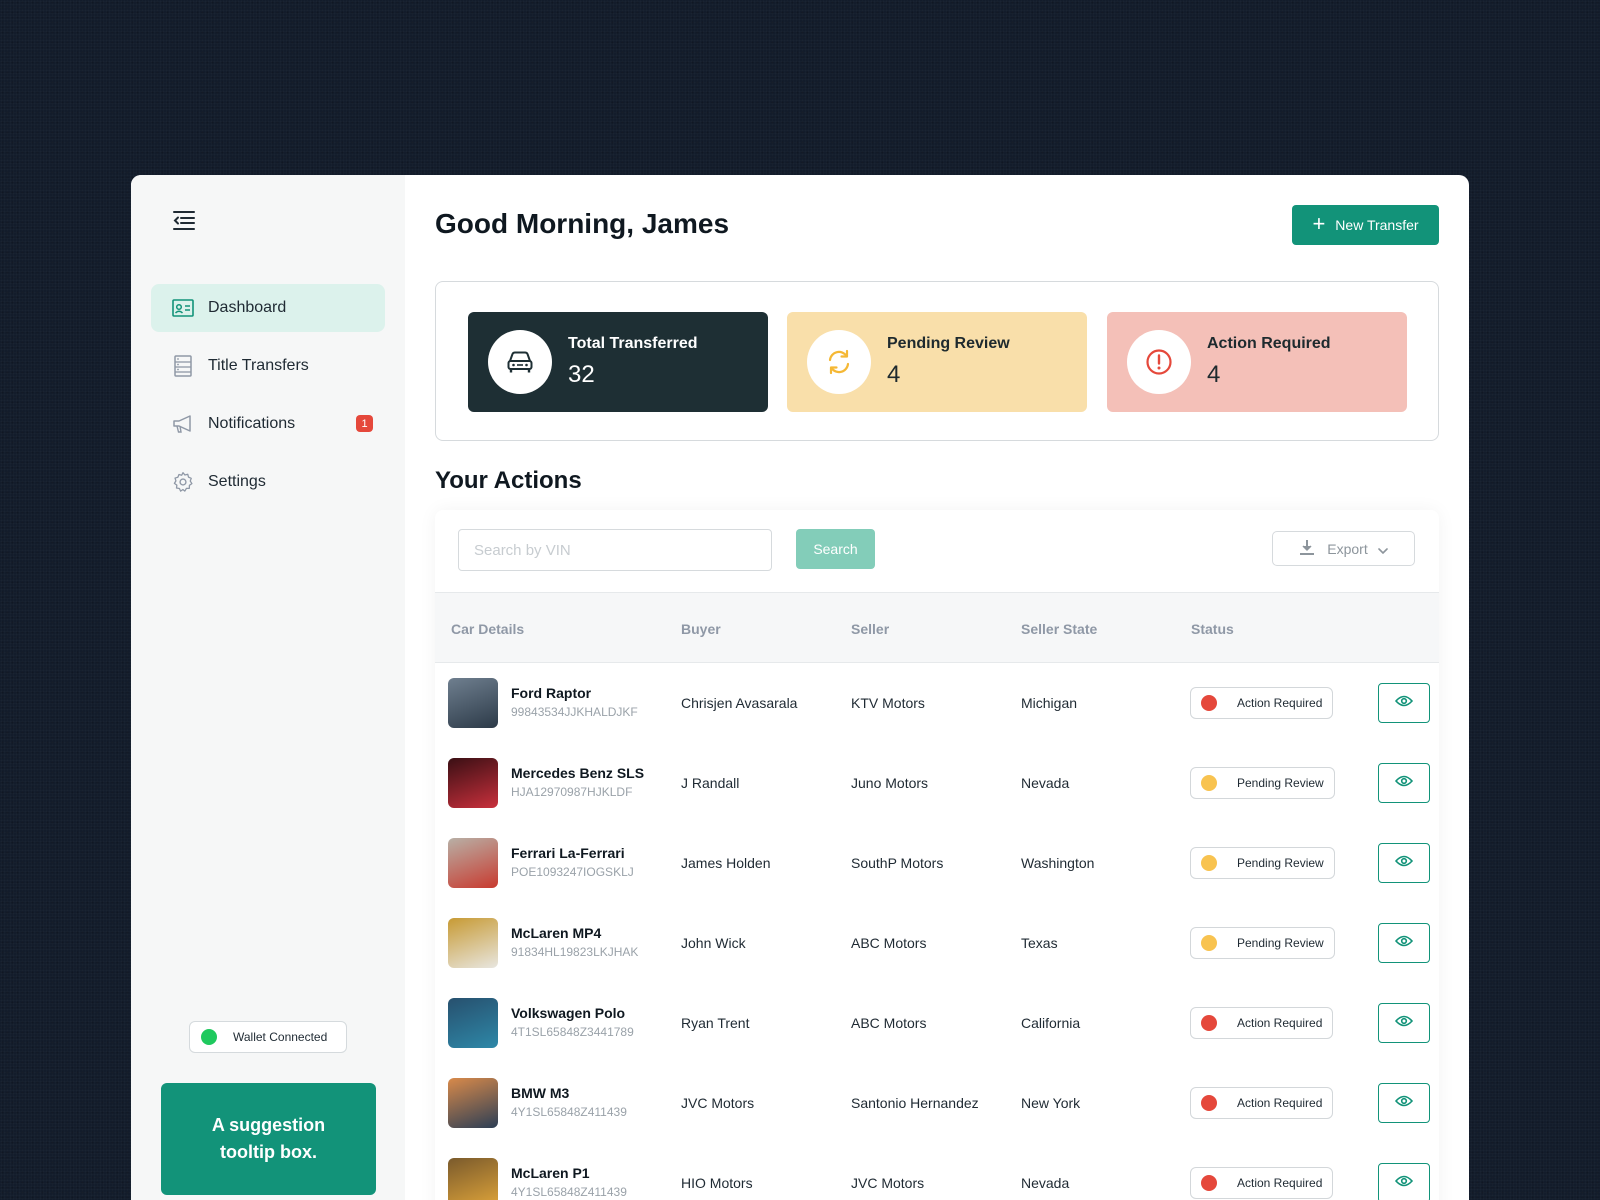 The image size is (1600, 1200). I want to click on buyer-cell: John Wick, so click(713, 943).